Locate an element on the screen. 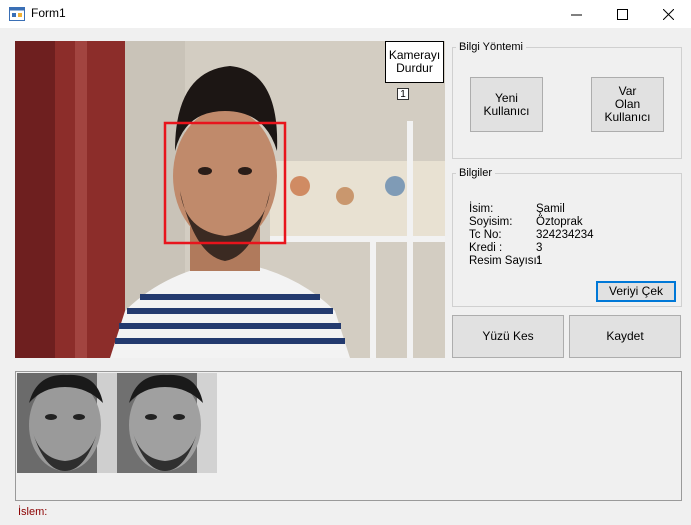 This screenshot has width=691, height=525. status-label: İslem: is located at coordinates (33, 512).